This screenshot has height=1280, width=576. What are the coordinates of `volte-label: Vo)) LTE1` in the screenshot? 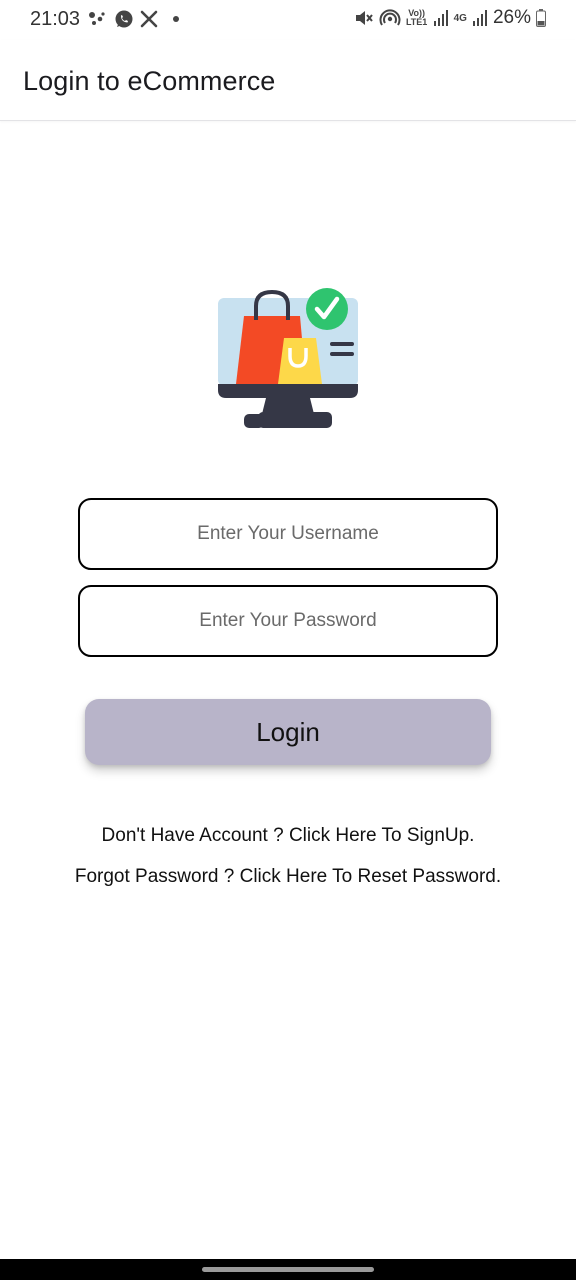 It's located at (416, 17).